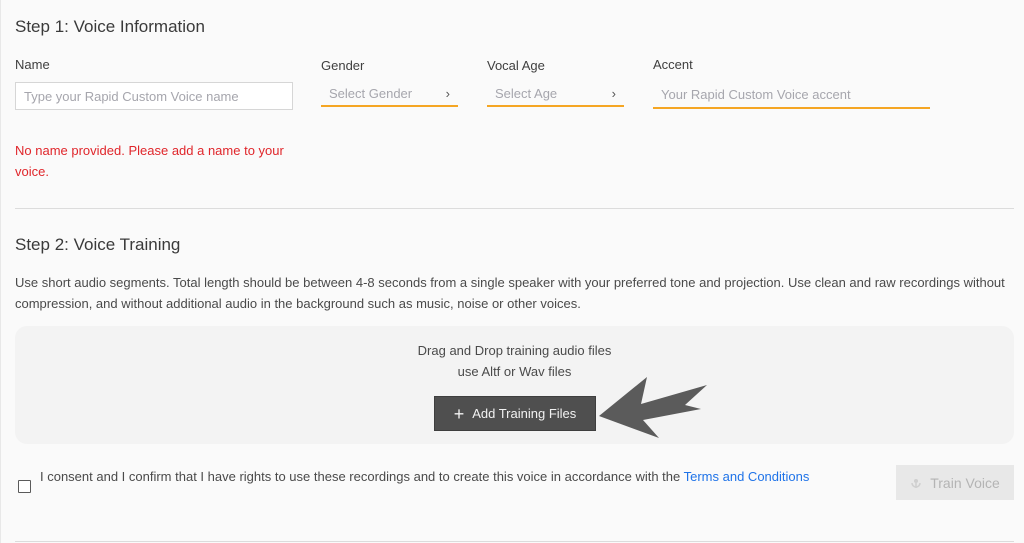 This screenshot has height=543, width=1024. What do you see at coordinates (747, 476) in the screenshot?
I see `terms-and-conditions-link: Terms and Conditions` at bounding box center [747, 476].